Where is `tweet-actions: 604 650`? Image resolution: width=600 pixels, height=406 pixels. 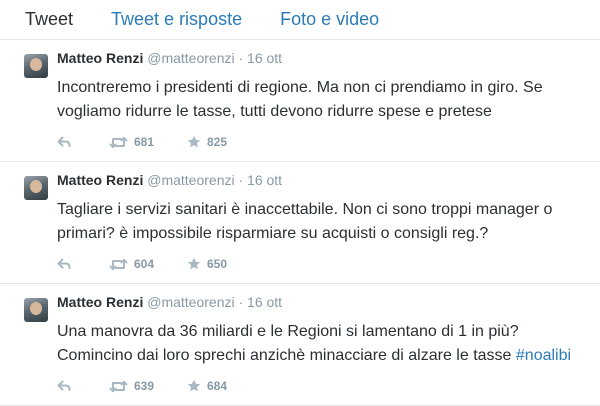
tweet-actions: 604 650 is located at coordinates (157, 264).